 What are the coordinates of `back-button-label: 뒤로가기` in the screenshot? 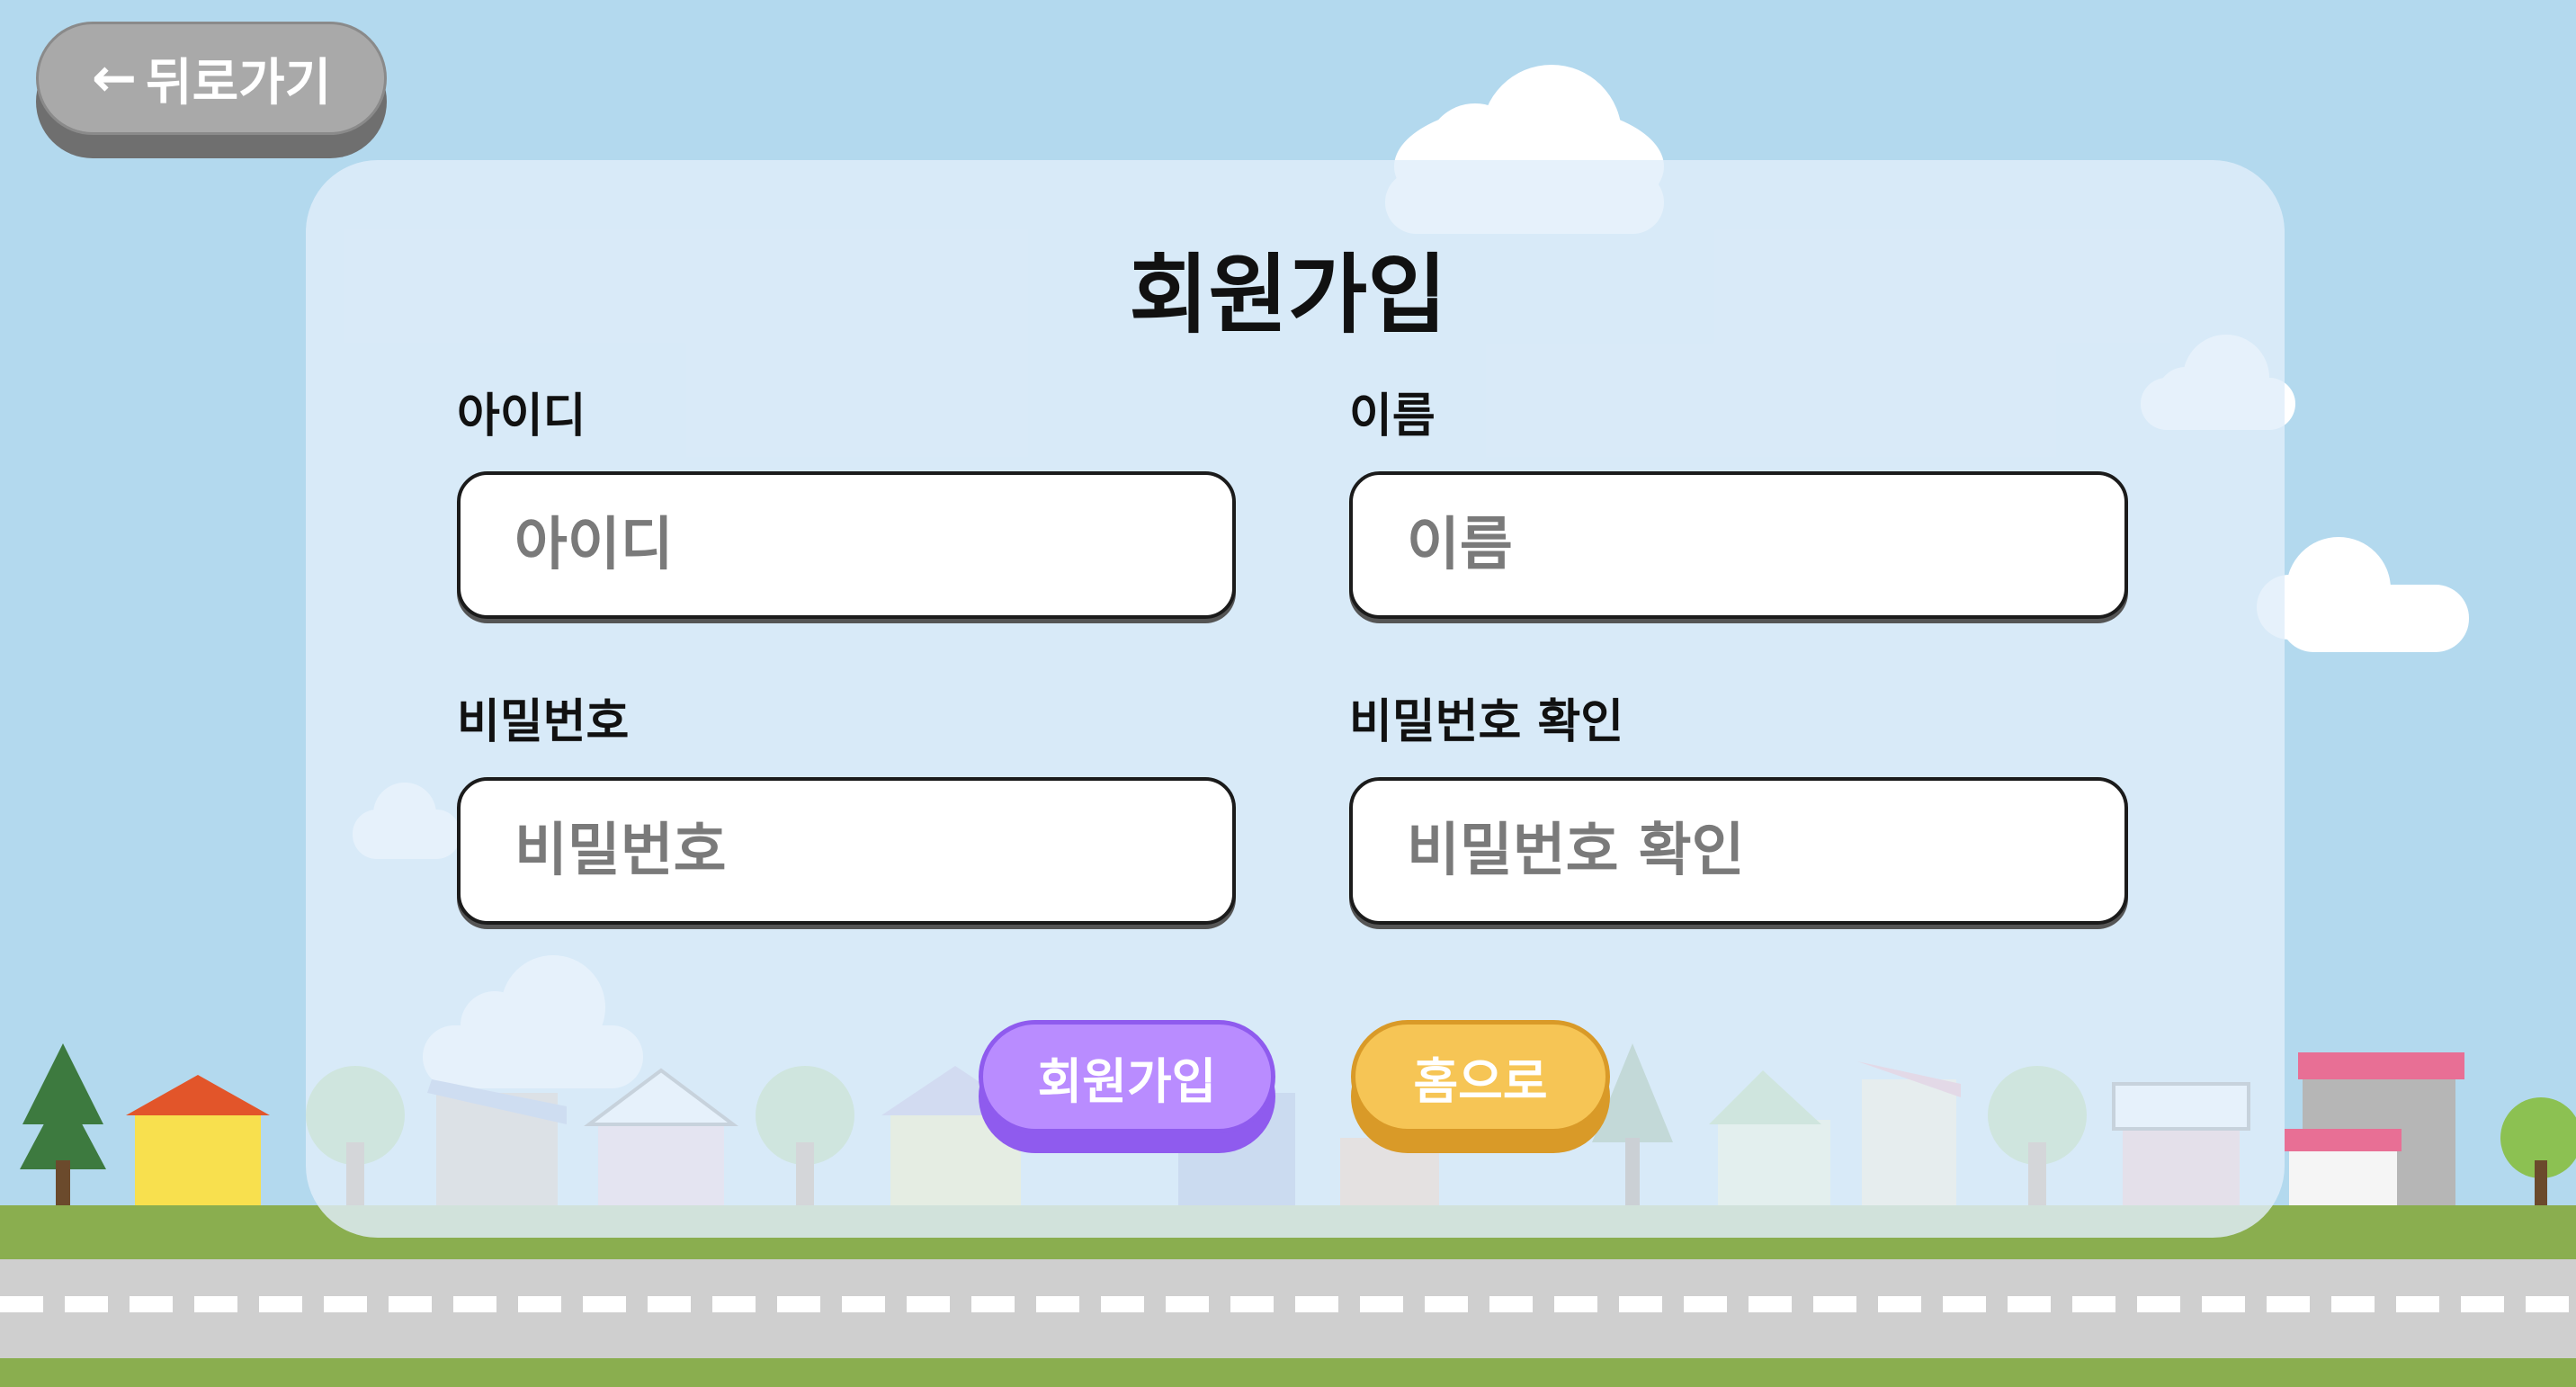 It's located at (239, 82).